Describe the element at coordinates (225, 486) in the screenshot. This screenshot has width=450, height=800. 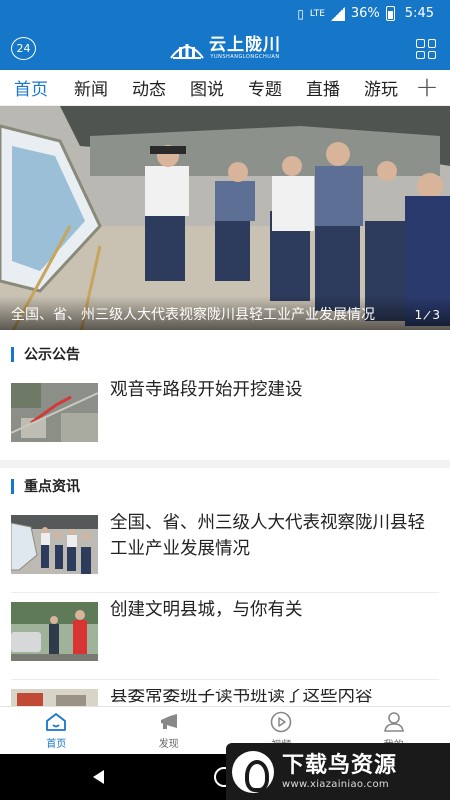
I see `section-header-key-news: 重点资讯` at that location.